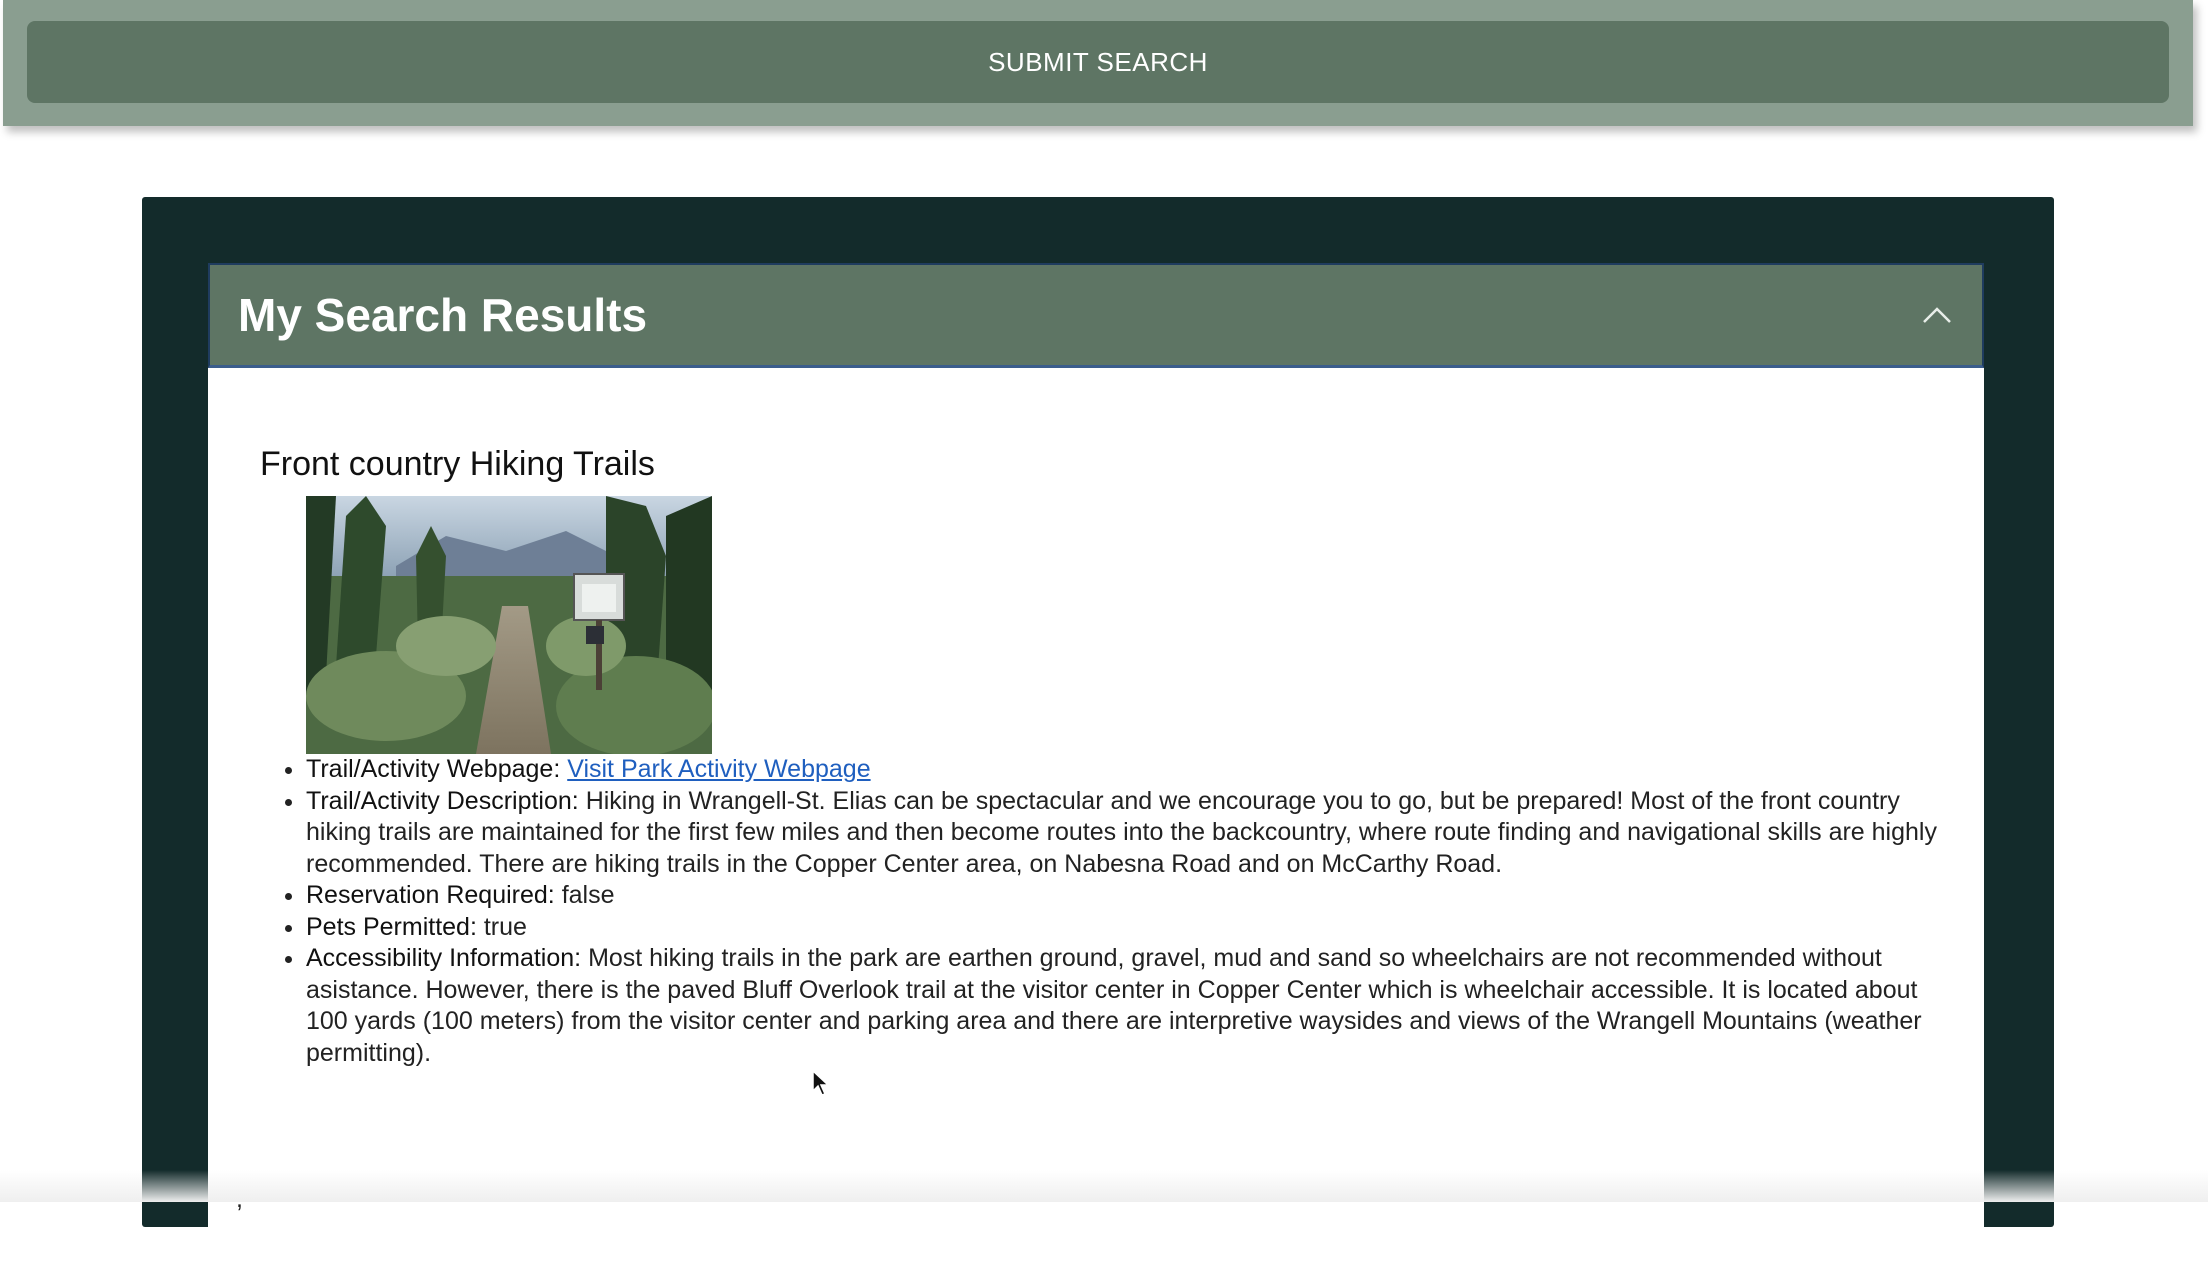 This screenshot has height=1263, width=2208. I want to click on pets-label: Pets Permitted:, so click(391, 926).